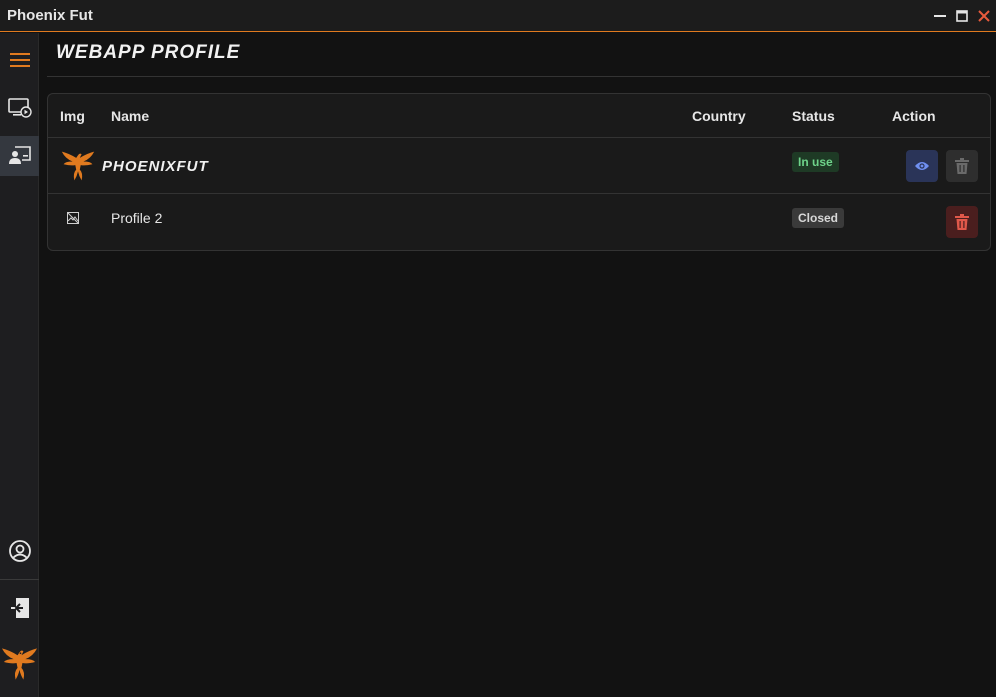  What do you see at coordinates (130, 116) in the screenshot?
I see `column-header-name: Name` at bounding box center [130, 116].